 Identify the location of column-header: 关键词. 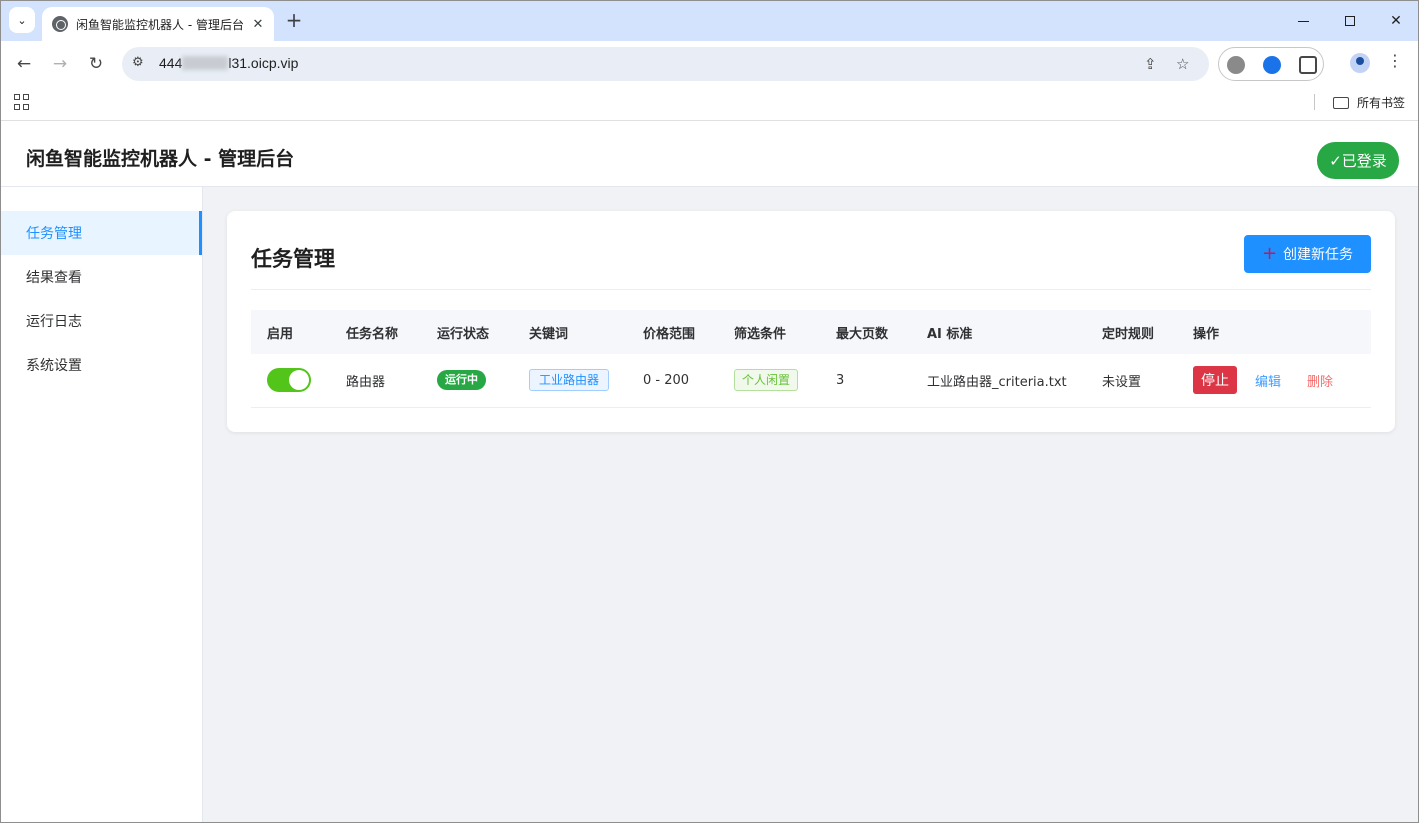
(570, 332).